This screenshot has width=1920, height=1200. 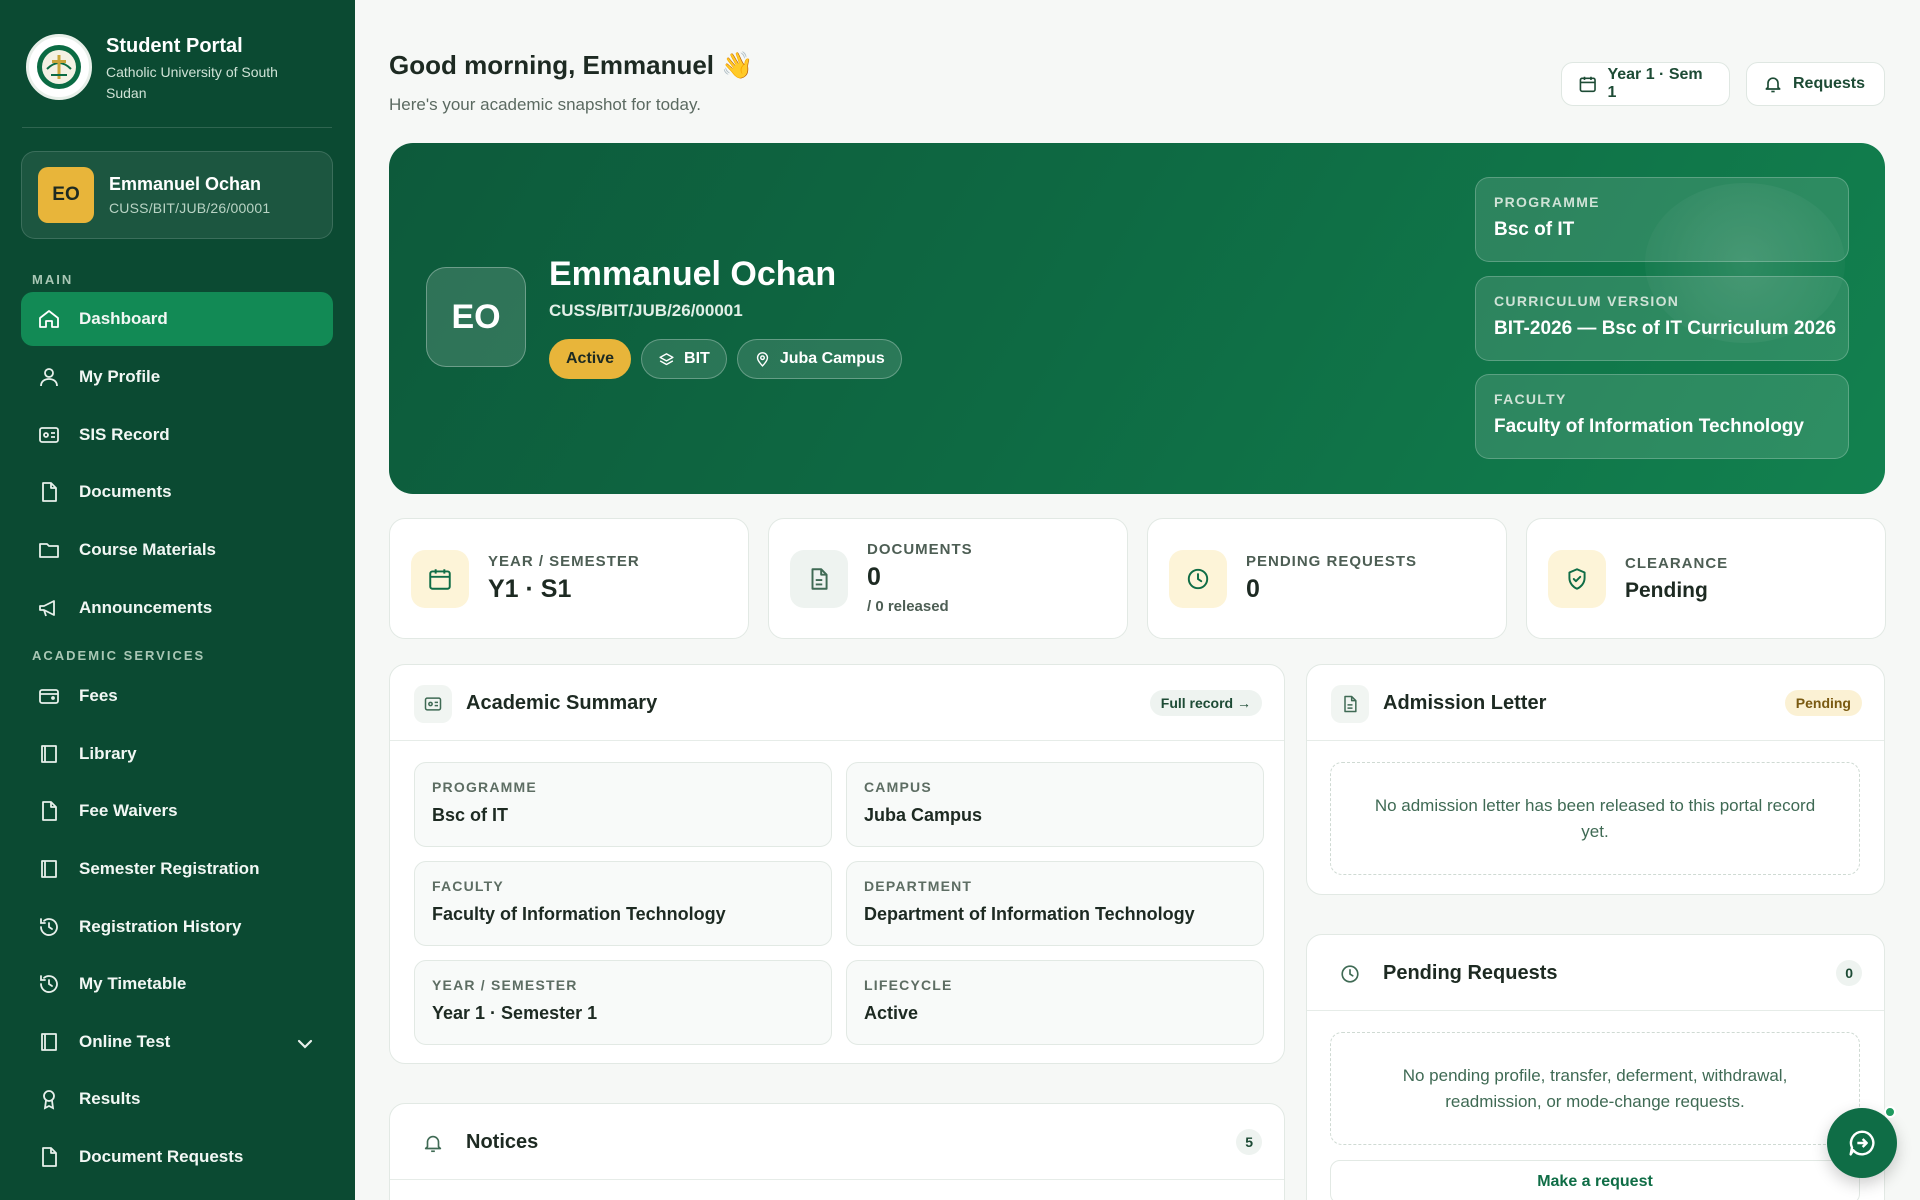 What do you see at coordinates (1205, 703) in the screenshot?
I see `full-record-link: Full record →` at bounding box center [1205, 703].